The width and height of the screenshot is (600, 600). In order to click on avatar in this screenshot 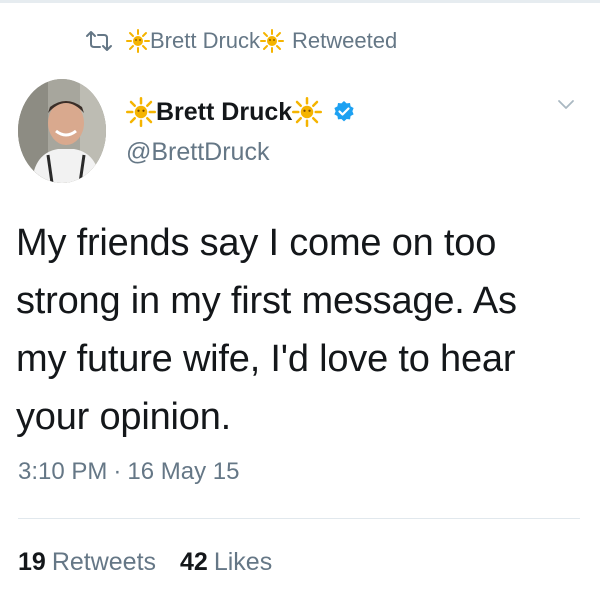, I will do `click(62, 131)`.